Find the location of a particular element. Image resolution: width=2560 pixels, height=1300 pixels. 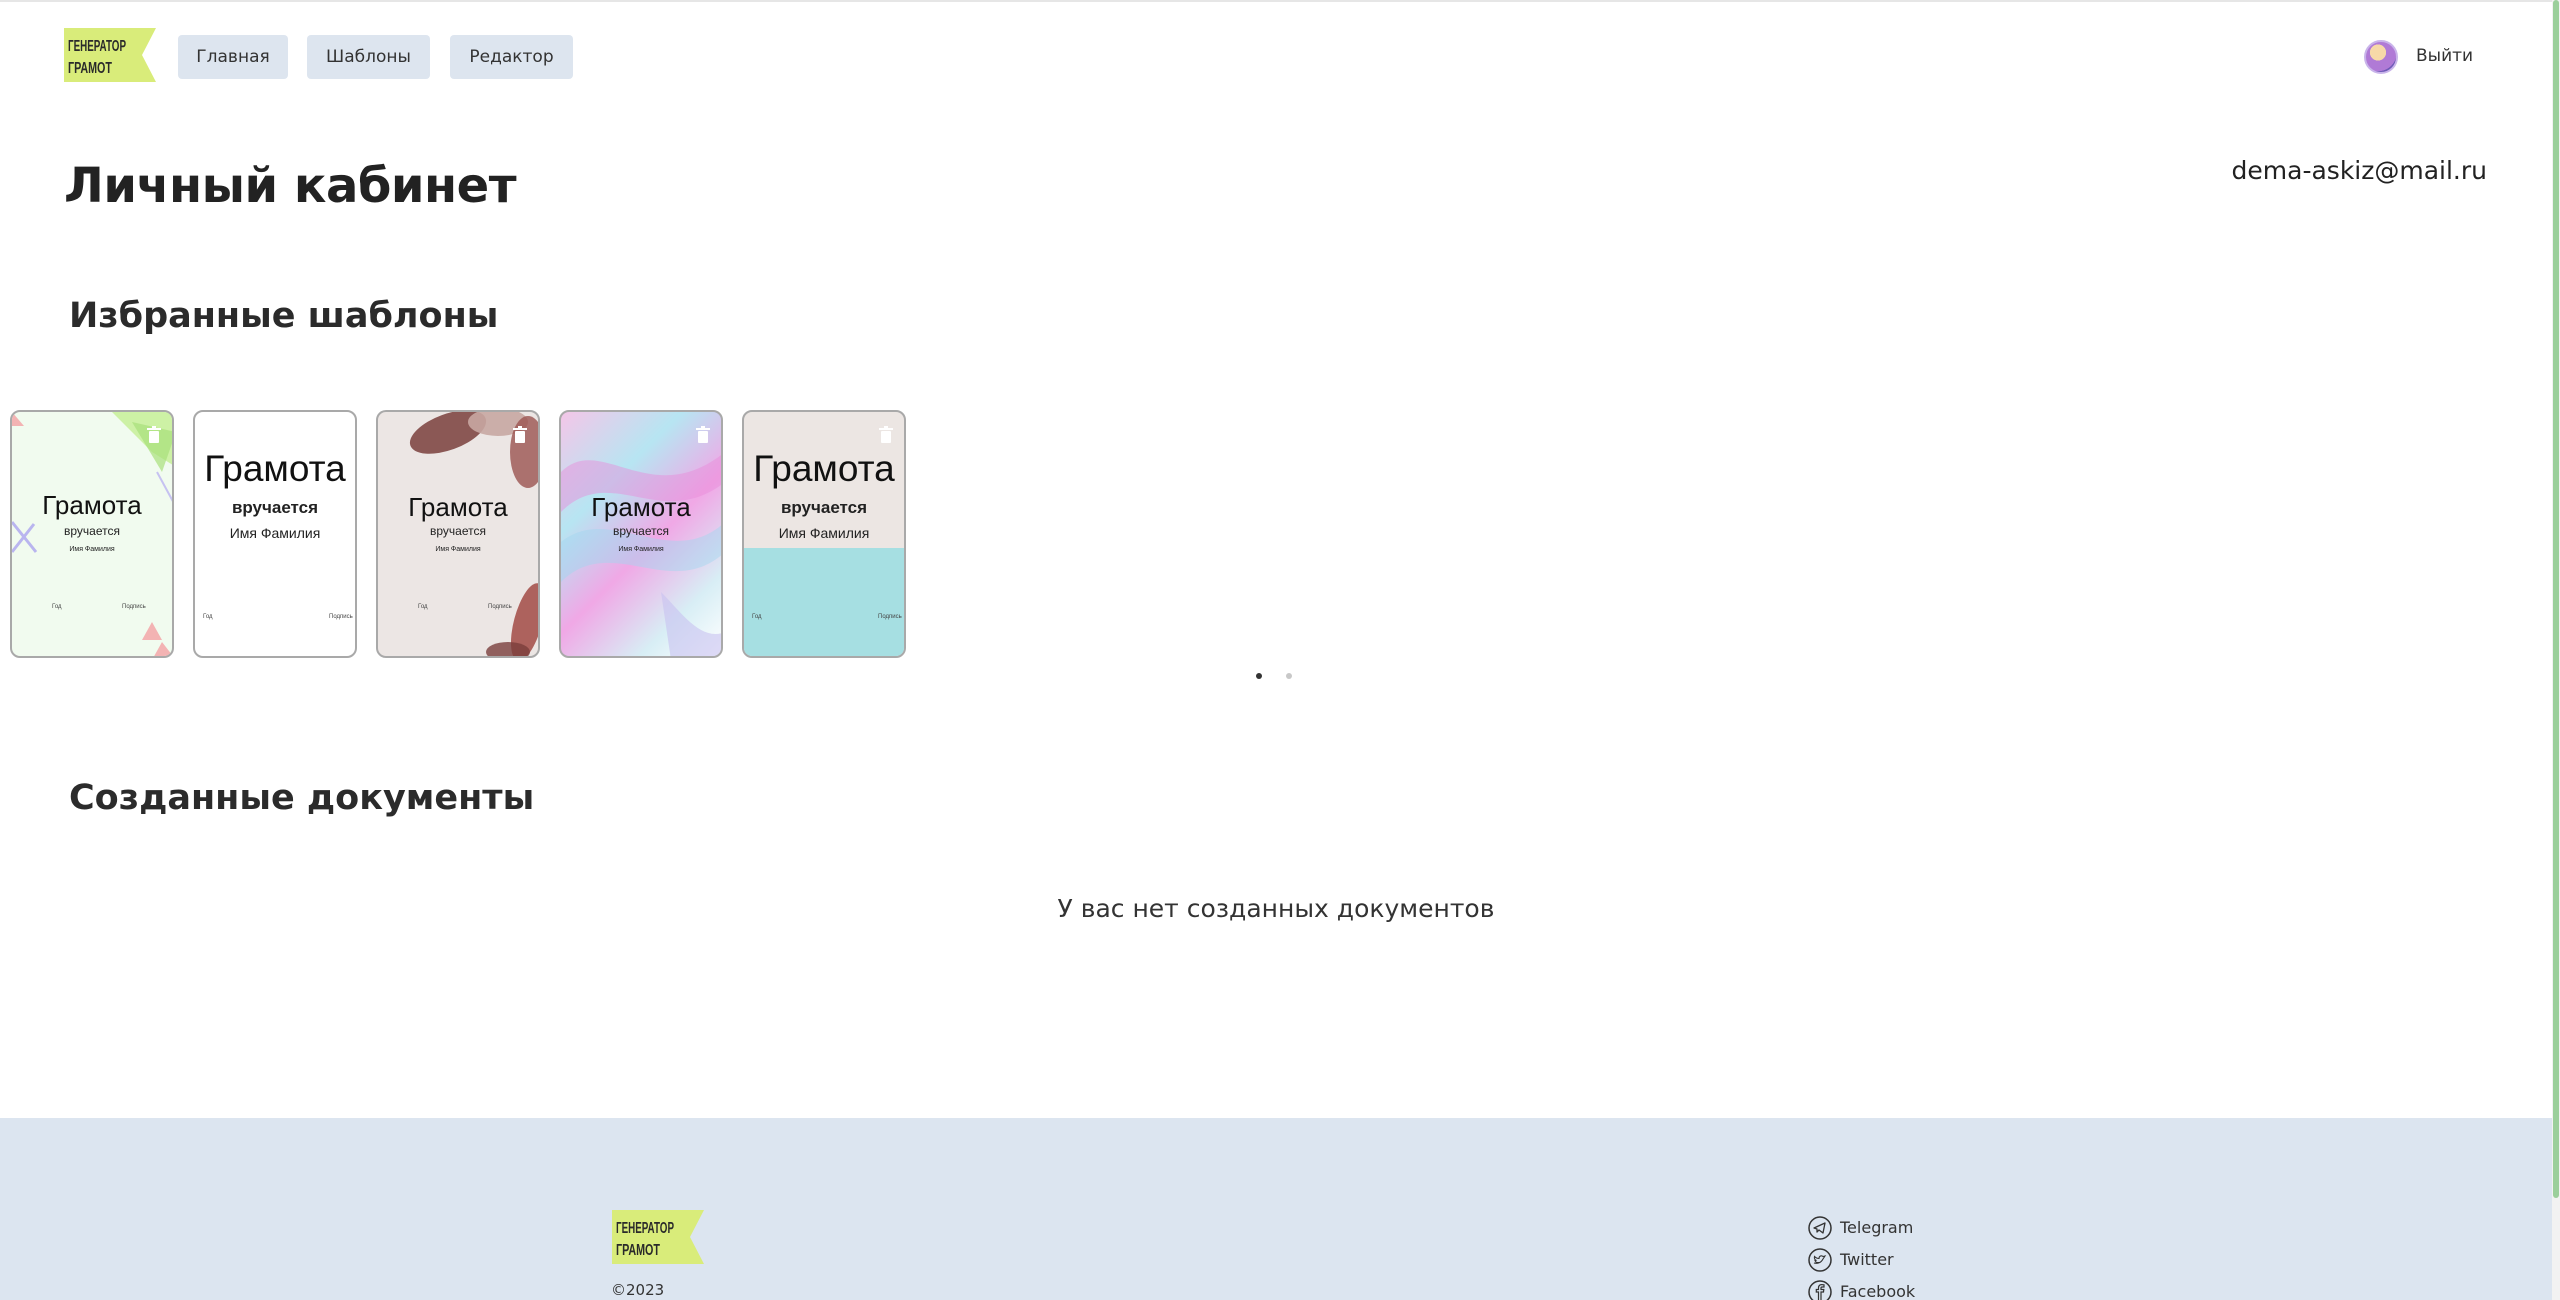

copyright: ©2023 is located at coordinates (638, 1290).